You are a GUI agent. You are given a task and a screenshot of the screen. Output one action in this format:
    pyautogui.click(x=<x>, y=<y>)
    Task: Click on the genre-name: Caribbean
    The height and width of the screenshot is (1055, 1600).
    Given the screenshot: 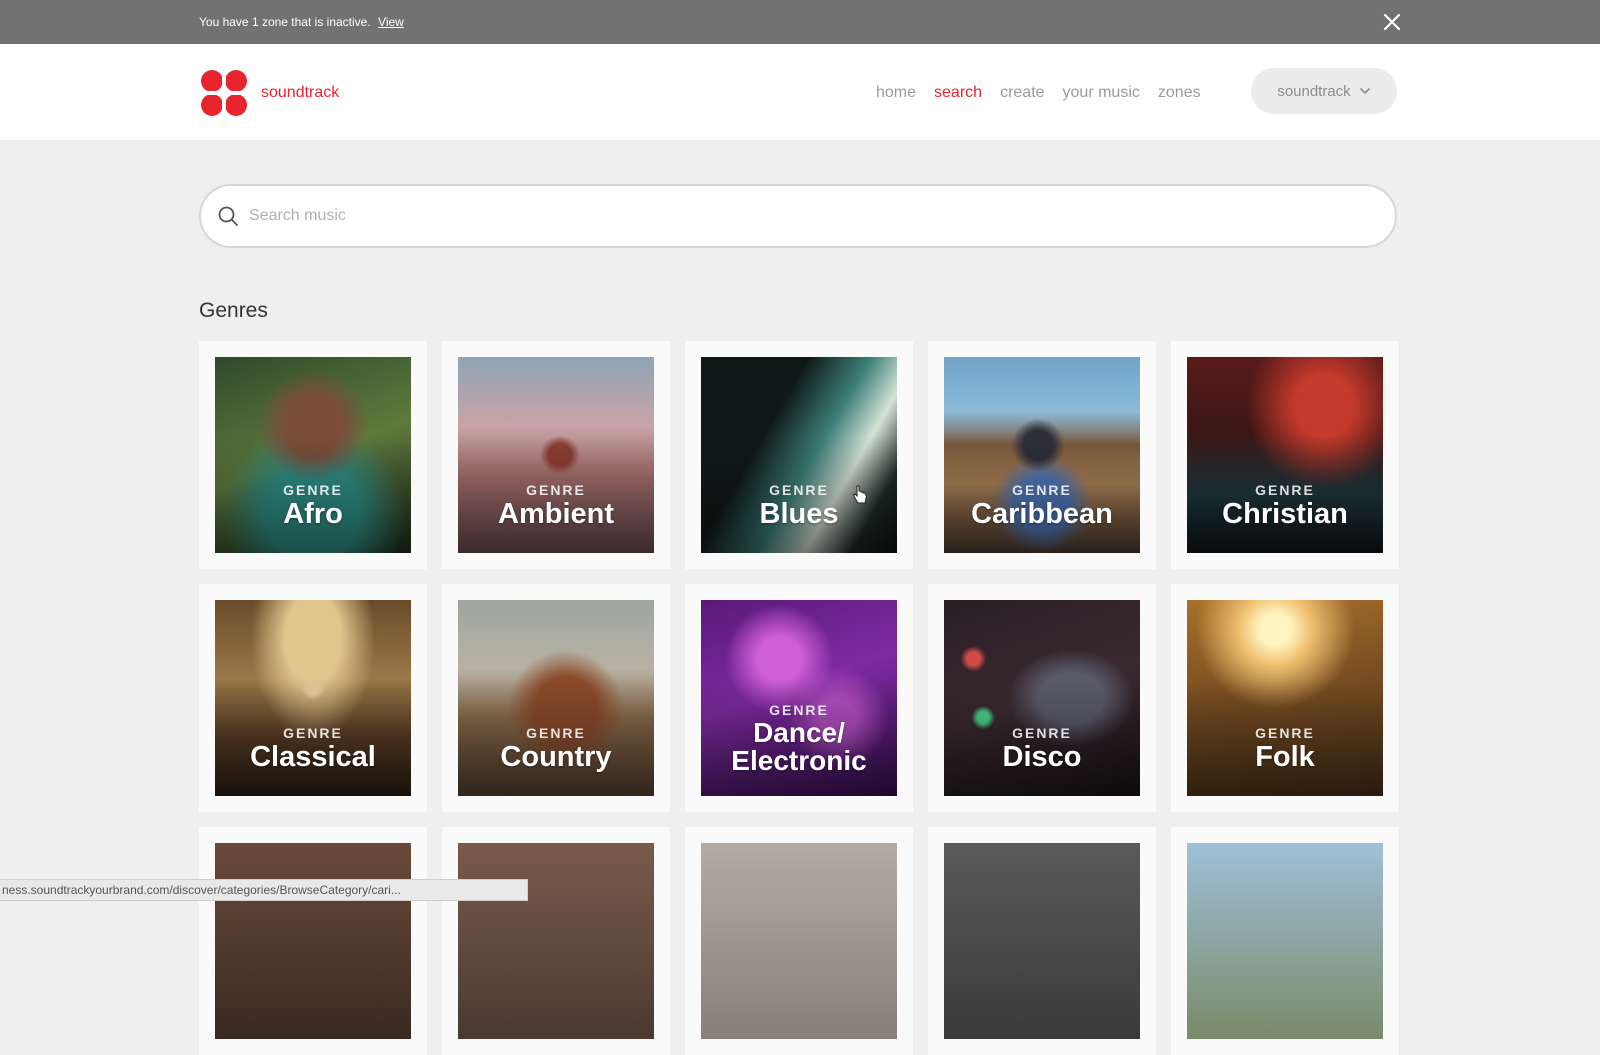 What is the action you would take?
    pyautogui.click(x=1042, y=514)
    